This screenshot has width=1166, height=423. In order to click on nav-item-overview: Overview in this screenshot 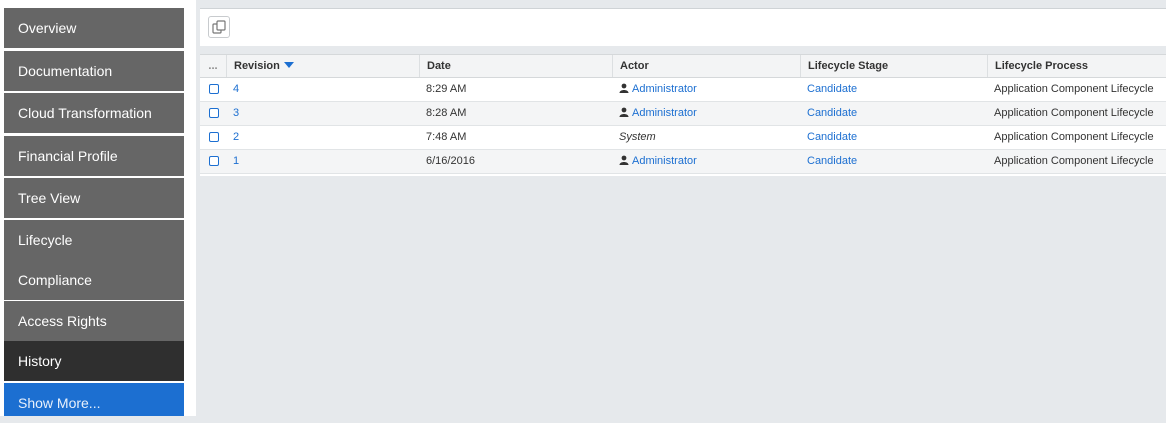, I will do `click(94, 28)`.